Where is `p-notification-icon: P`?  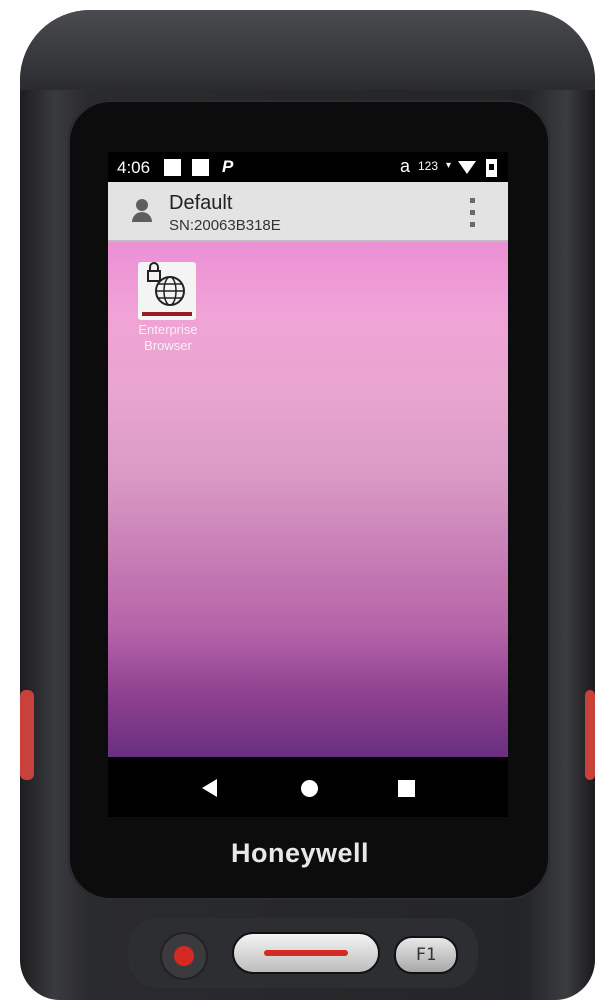 p-notification-icon: P is located at coordinates (228, 166).